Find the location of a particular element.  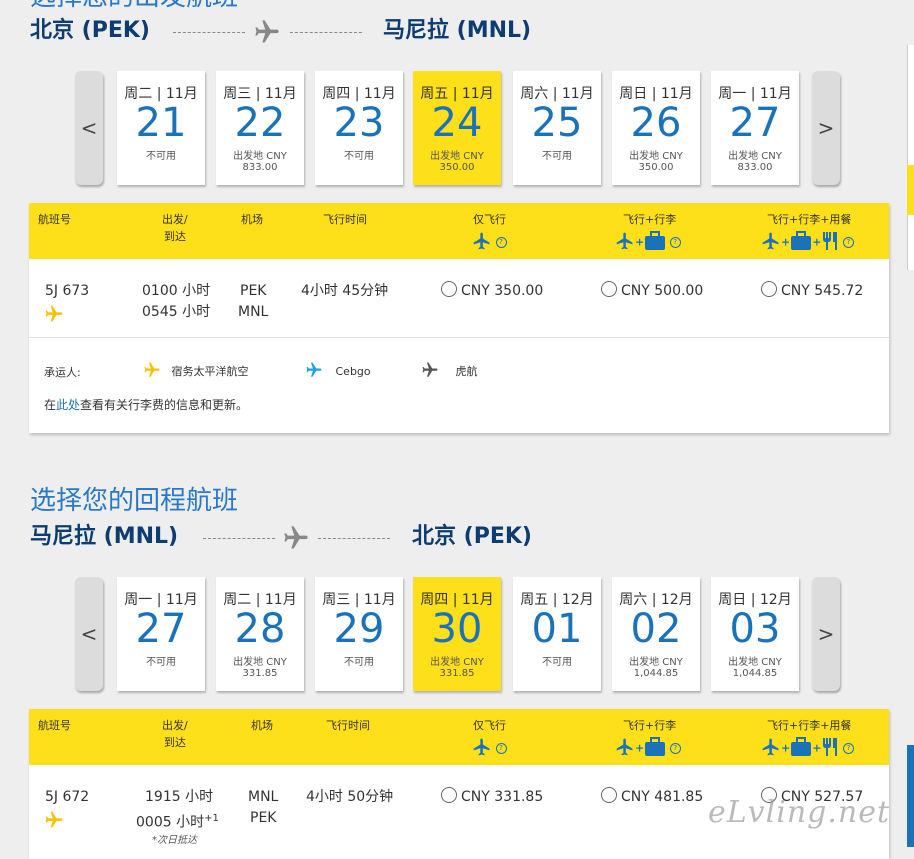

carrier-label: 承运人: is located at coordinates (62, 372).